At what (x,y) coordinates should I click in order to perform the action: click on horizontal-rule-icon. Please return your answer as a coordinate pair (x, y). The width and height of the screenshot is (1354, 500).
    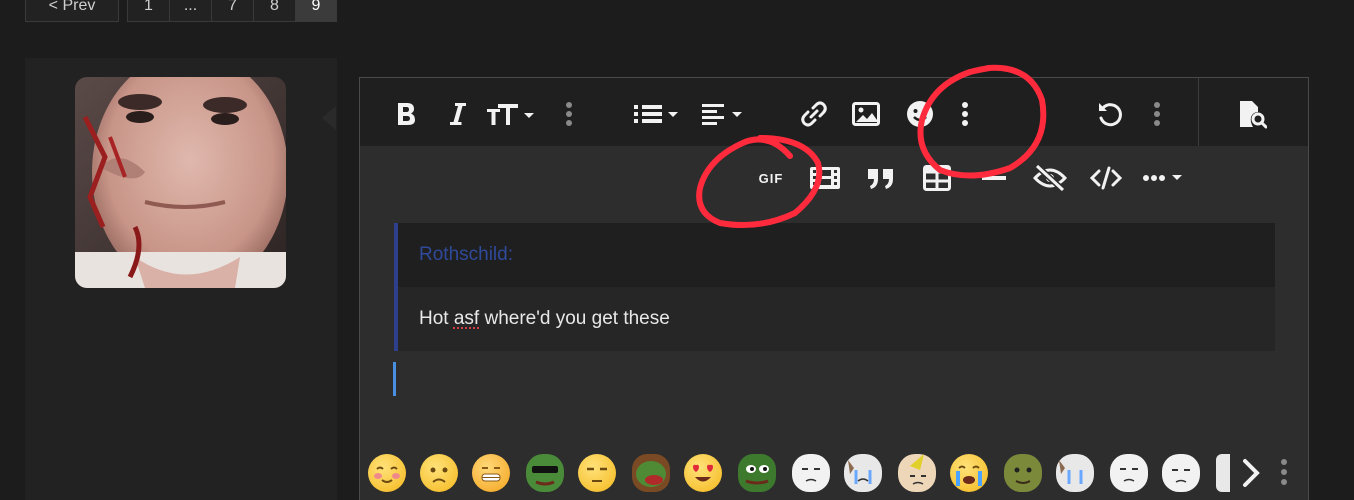
    Looking at the image, I should click on (994, 178).